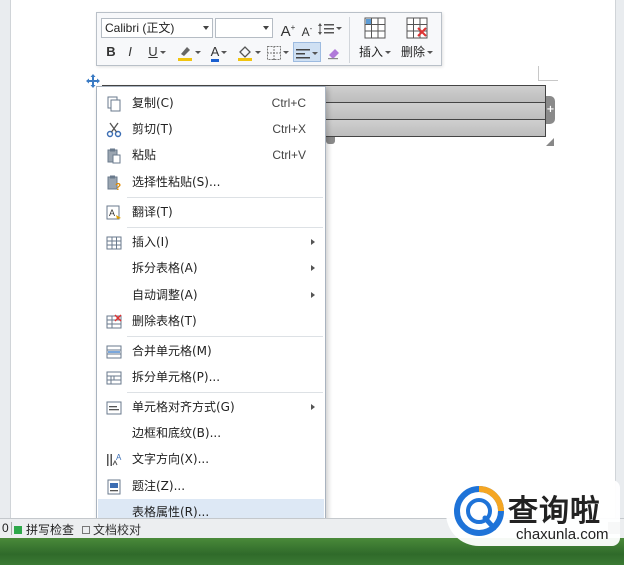 The width and height of the screenshot is (624, 565). Describe the element at coordinates (211, 129) in the screenshot. I see `menu-item-cut: 剪切(T) Ctrl+X` at that location.